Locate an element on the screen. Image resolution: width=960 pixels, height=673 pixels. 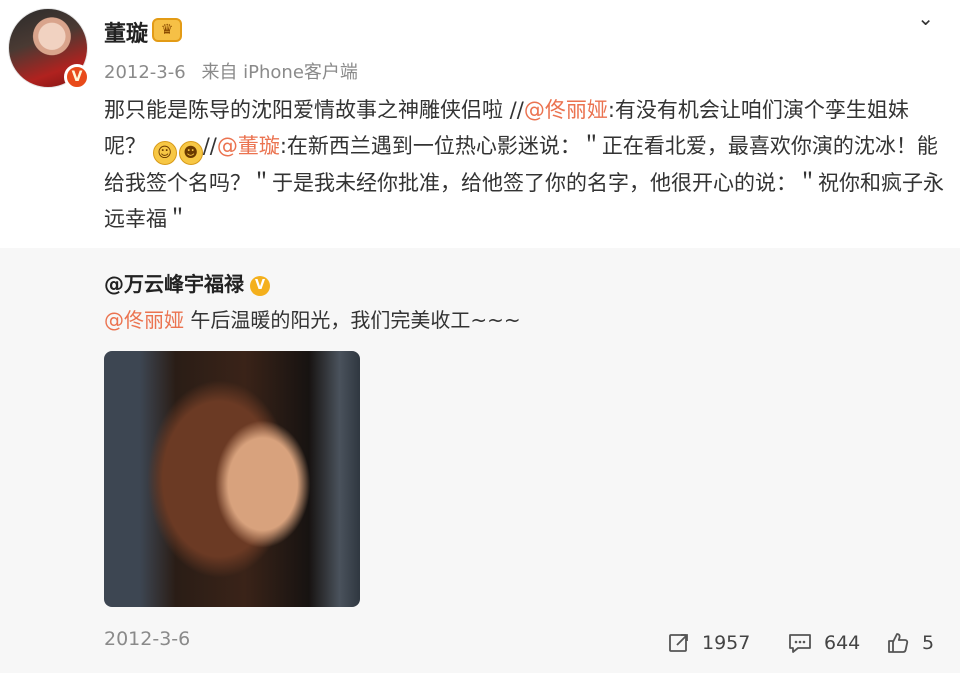
repost-count: 1957 is located at coordinates (726, 643).